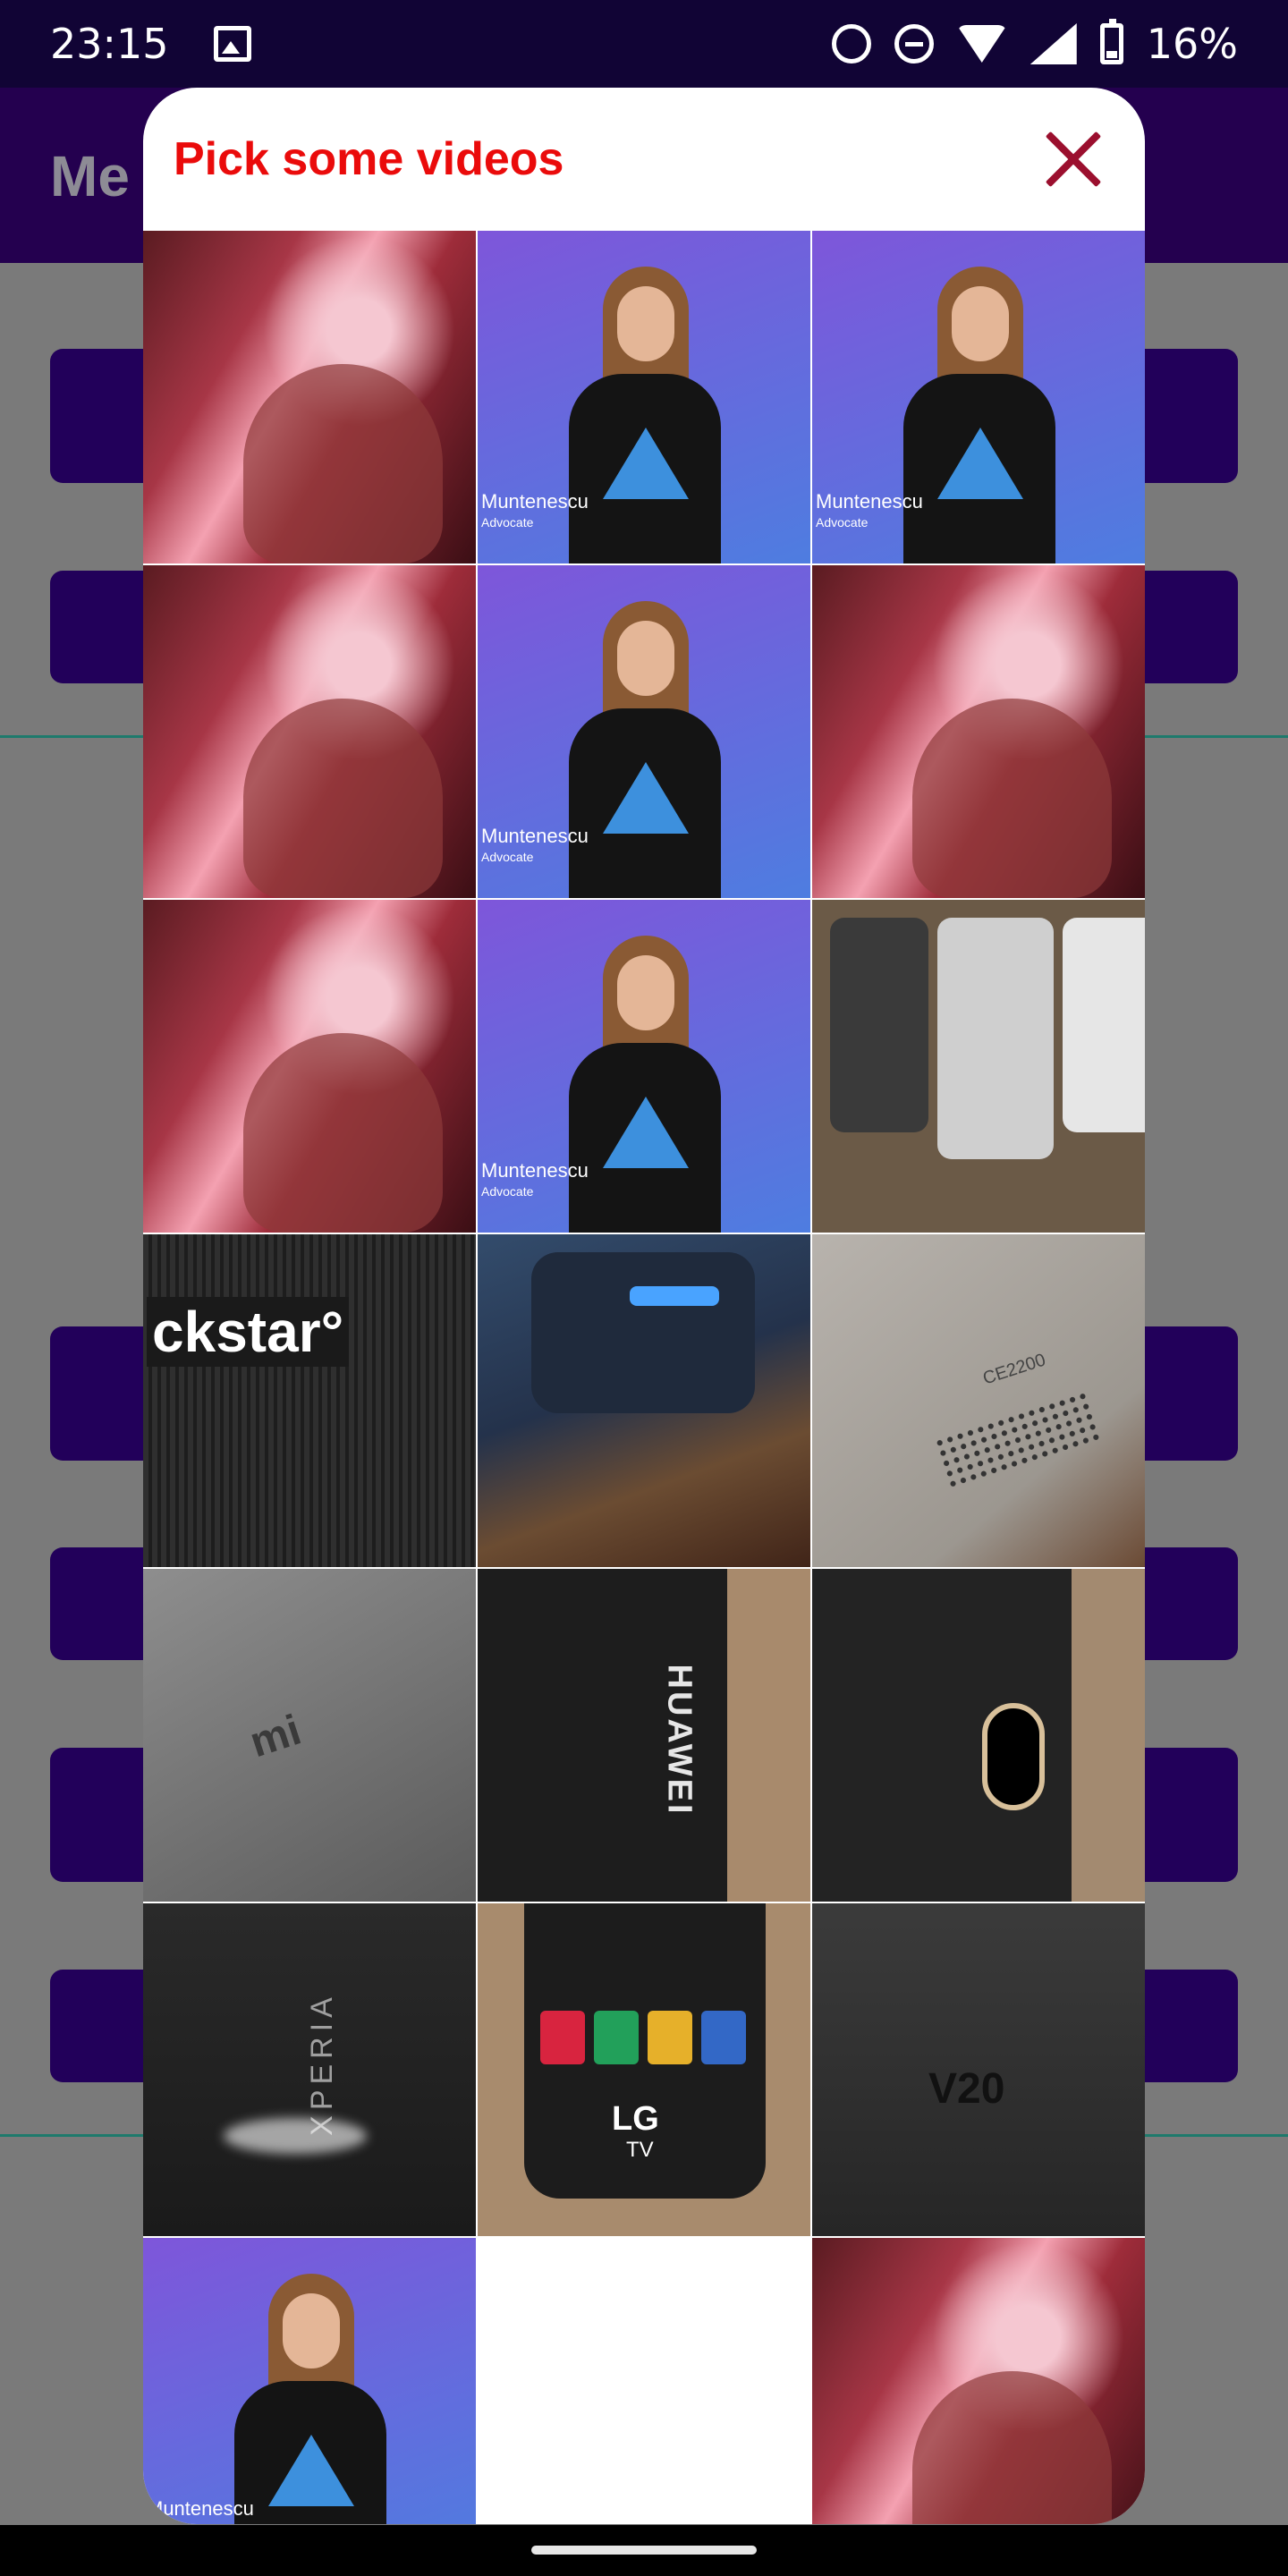 This screenshot has height=2576, width=1288. I want to click on video-thumbnail: Muntenescu, so click(309, 2381).